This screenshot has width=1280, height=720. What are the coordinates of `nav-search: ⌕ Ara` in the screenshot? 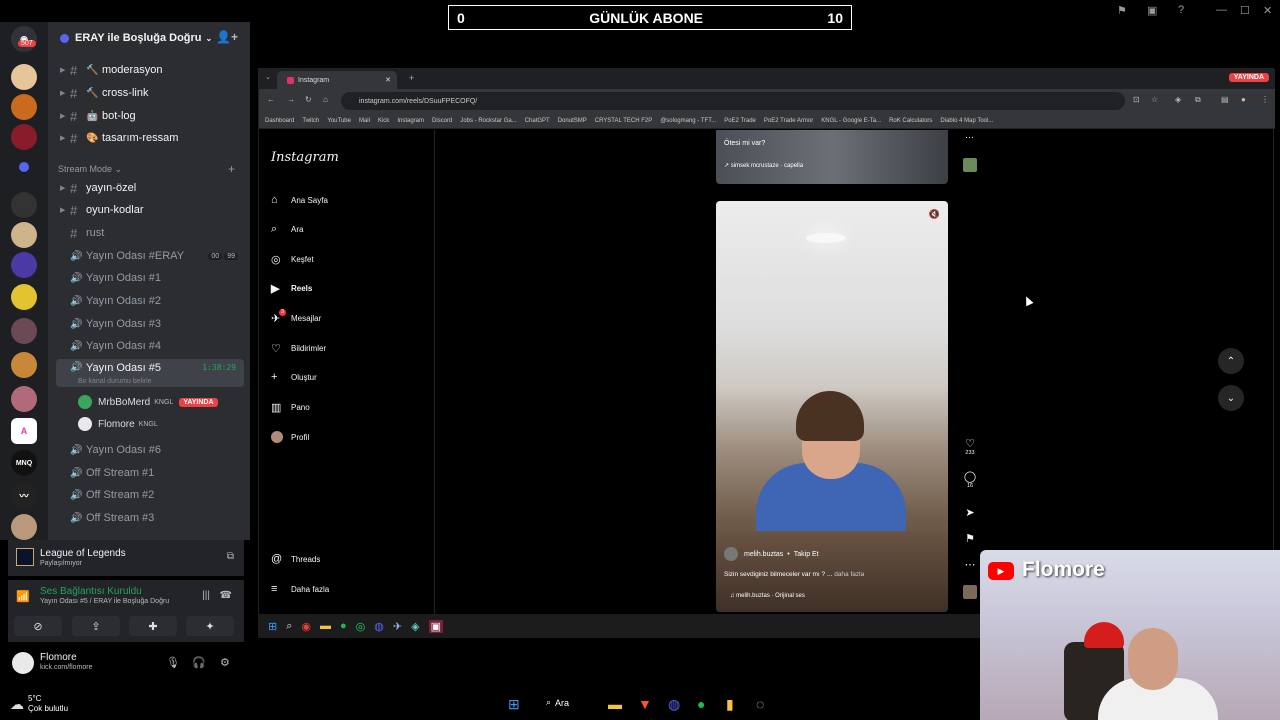 It's located at (287, 229).